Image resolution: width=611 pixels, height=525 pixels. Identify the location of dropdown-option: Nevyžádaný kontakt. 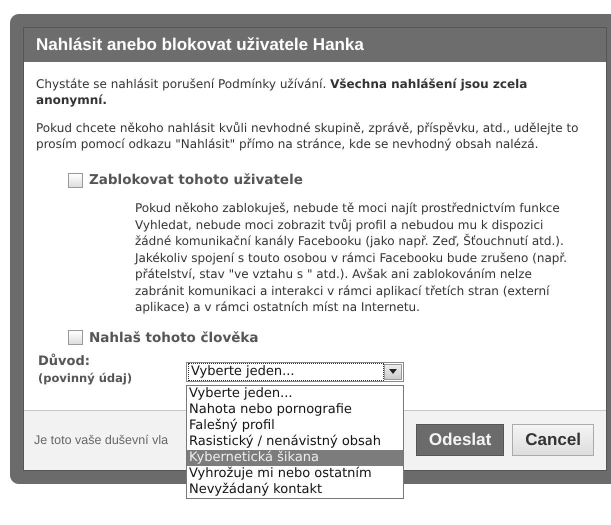
(295, 490).